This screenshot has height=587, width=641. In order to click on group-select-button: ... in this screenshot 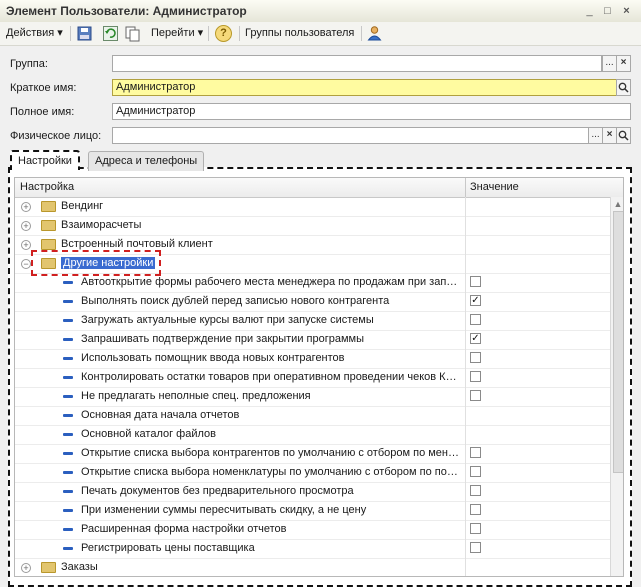, I will do `click(609, 63)`.